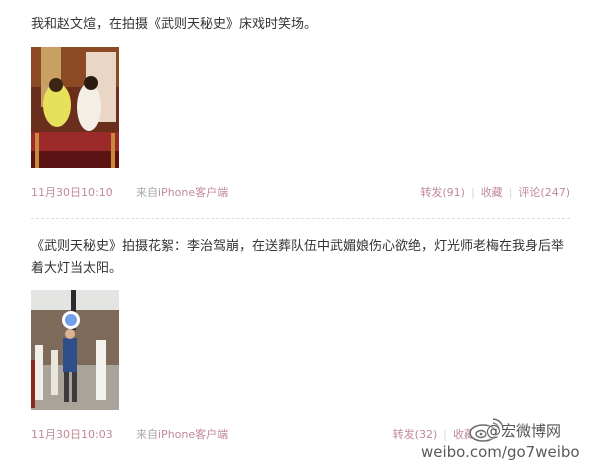 Image resolution: width=598 pixels, height=469 pixels. I want to click on repost-button: 转发(91), so click(442, 192).